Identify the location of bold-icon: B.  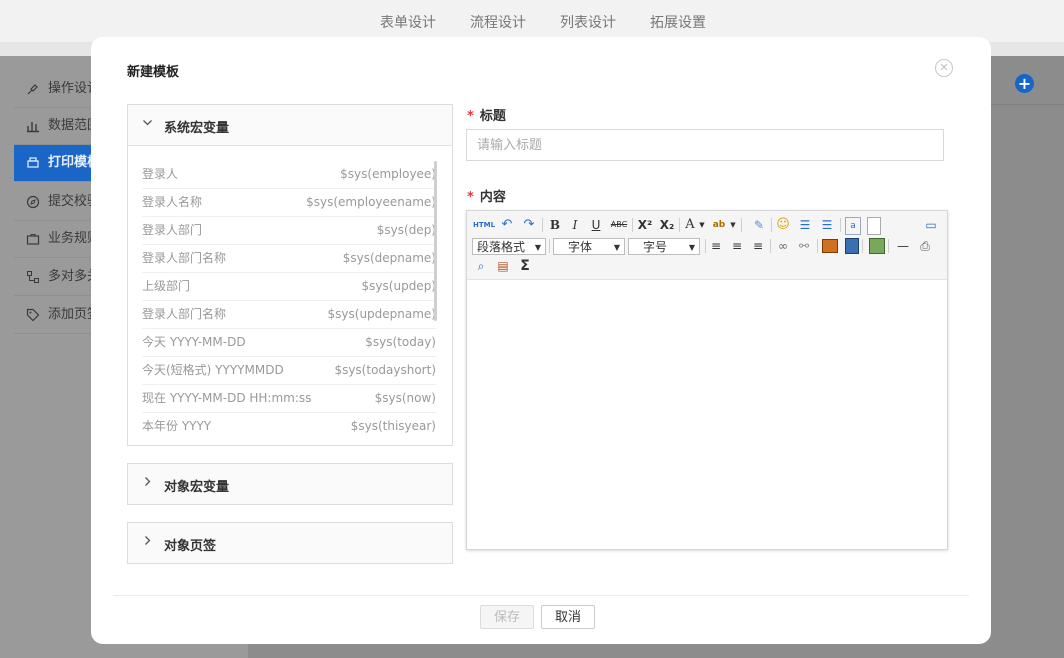
(555, 225).